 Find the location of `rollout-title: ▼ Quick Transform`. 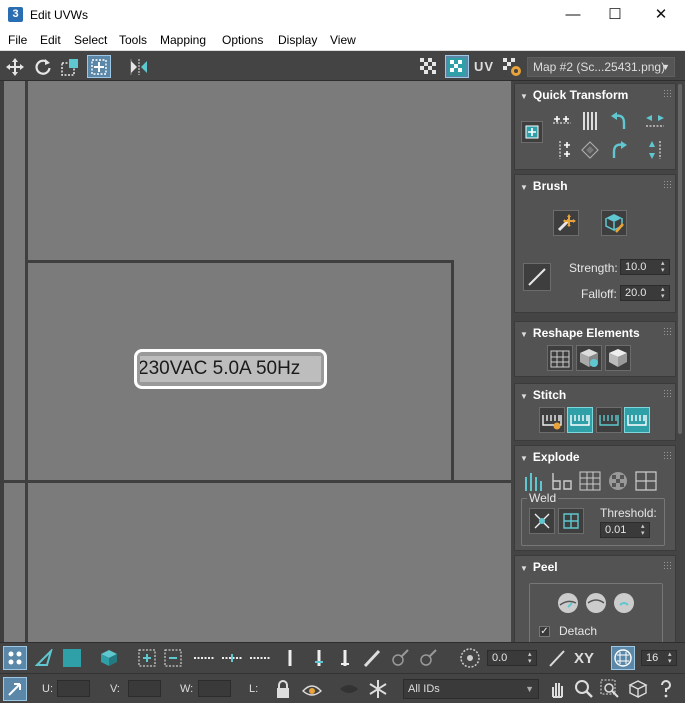

rollout-title: ▼ Quick Transform is located at coordinates (574, 95).